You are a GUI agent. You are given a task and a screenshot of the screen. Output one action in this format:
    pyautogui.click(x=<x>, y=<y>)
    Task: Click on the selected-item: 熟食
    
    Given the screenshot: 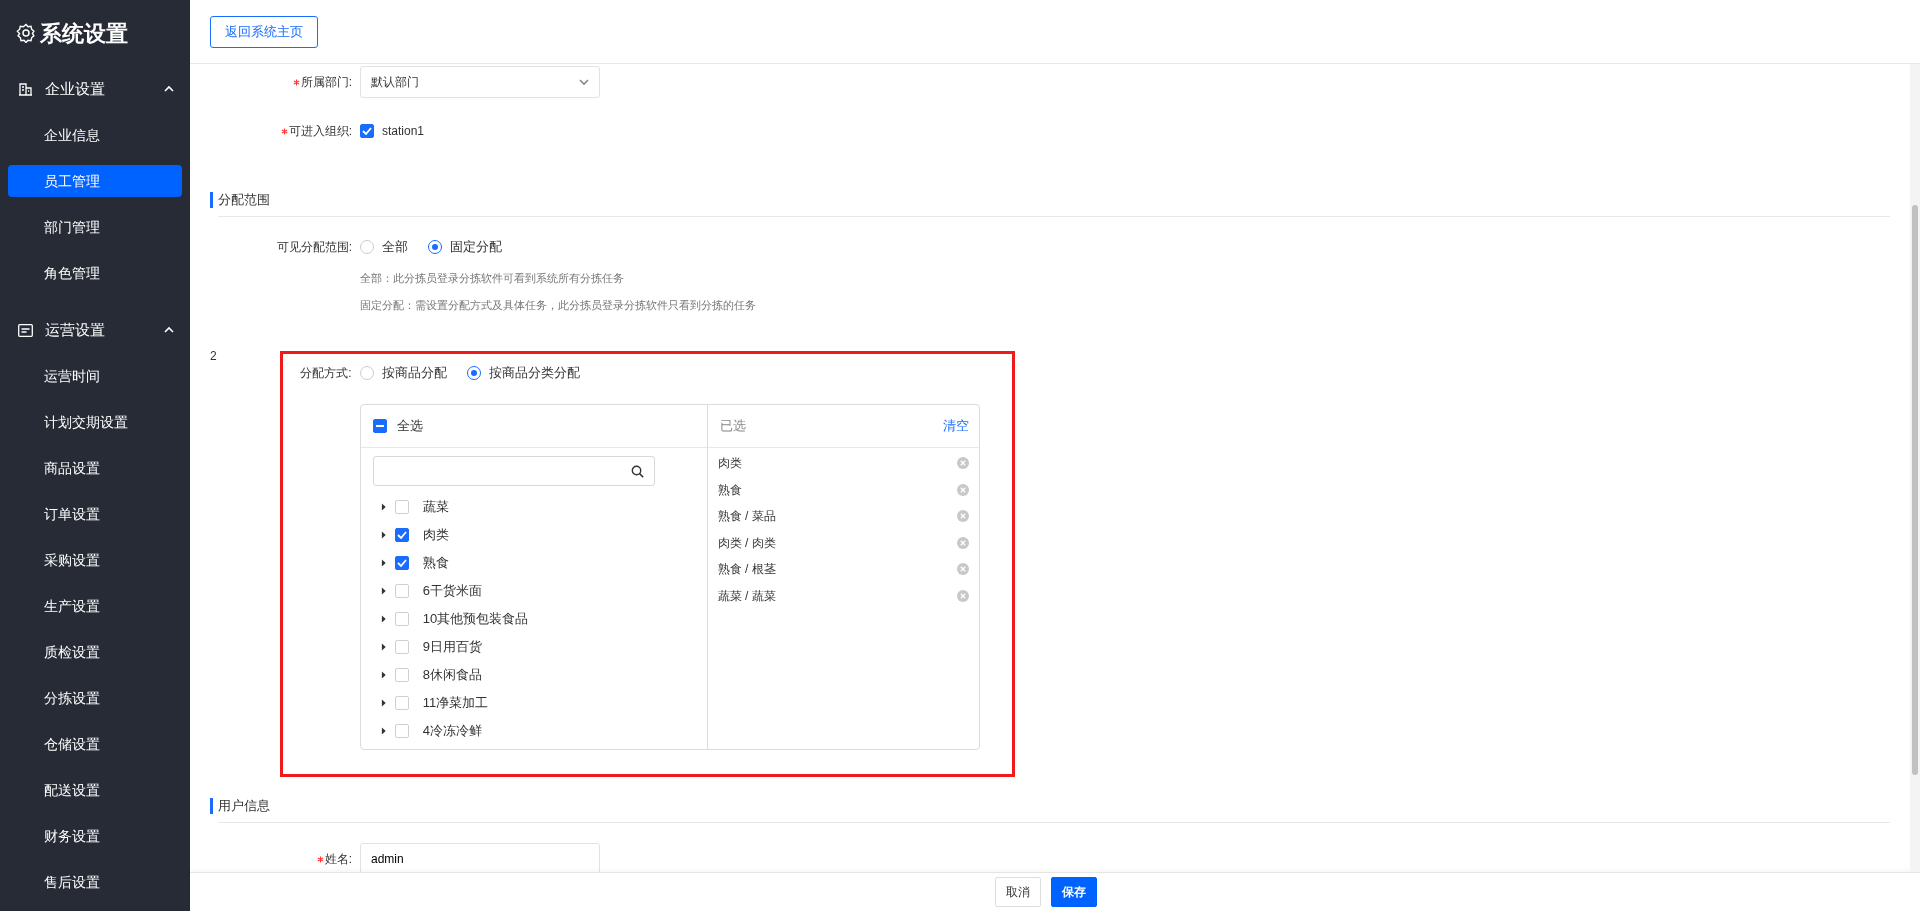 What is the action you would take?
    pyautogui.click(x=729, y=490)
    